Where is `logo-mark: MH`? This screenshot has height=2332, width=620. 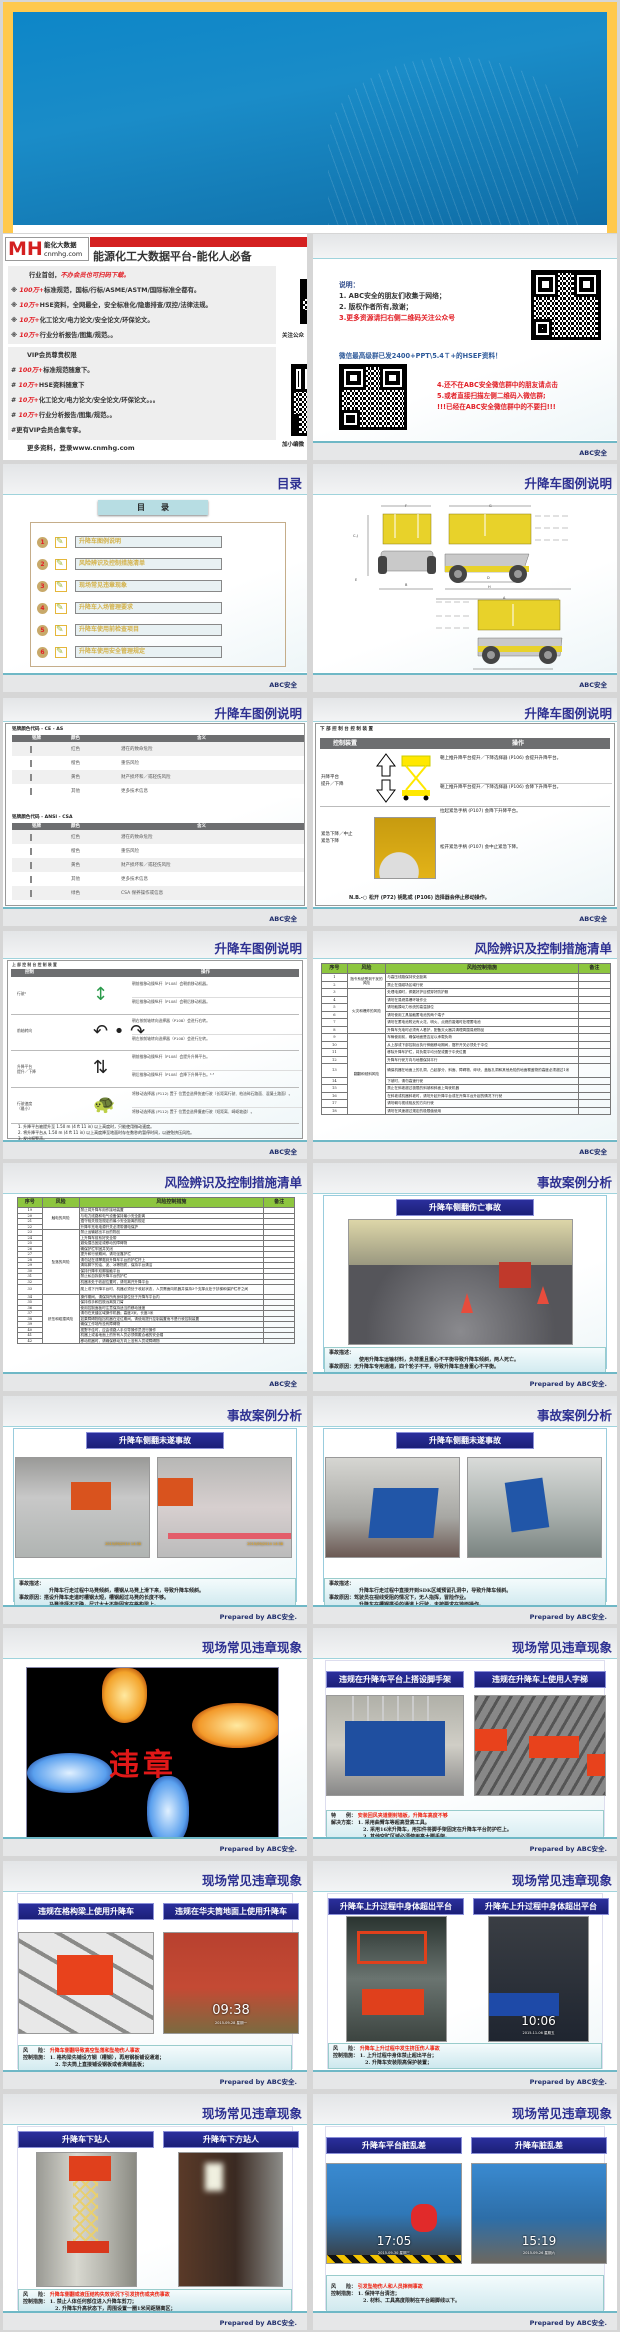
logo-mark: MH is located at coordinates (25, 249).